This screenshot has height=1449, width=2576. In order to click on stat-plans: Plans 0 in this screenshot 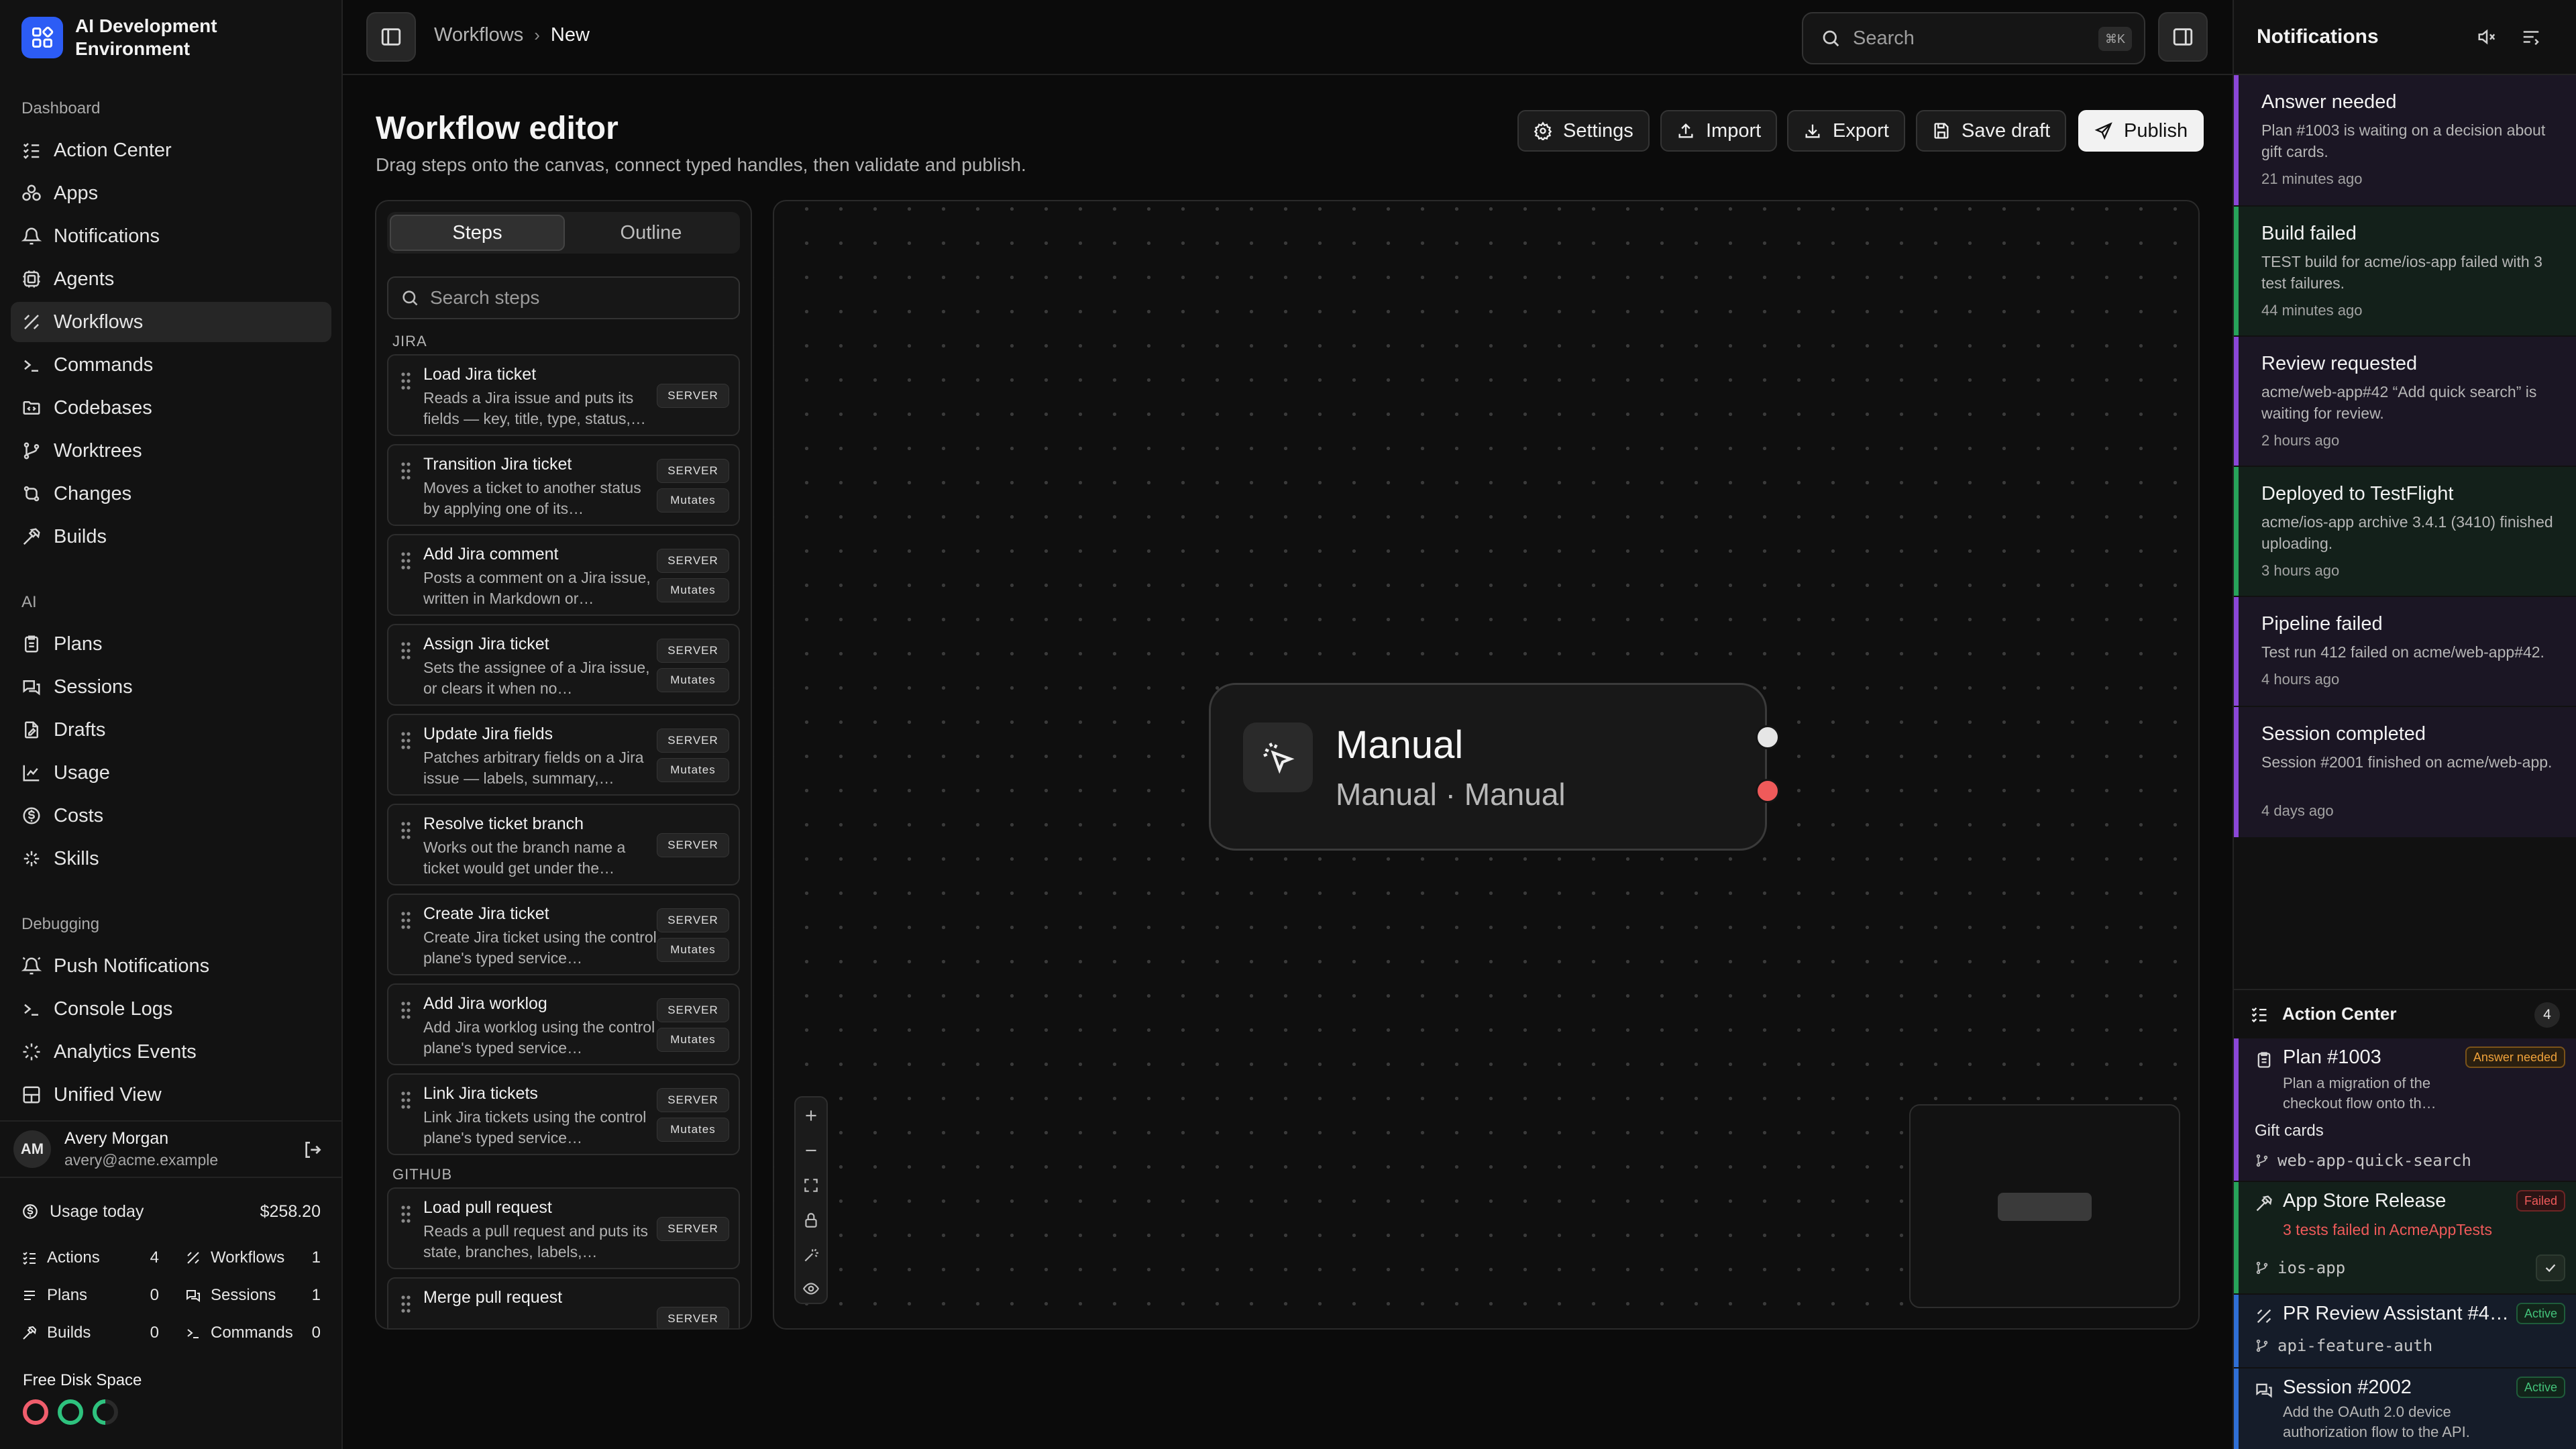, I will do `click(90, 1295)`.